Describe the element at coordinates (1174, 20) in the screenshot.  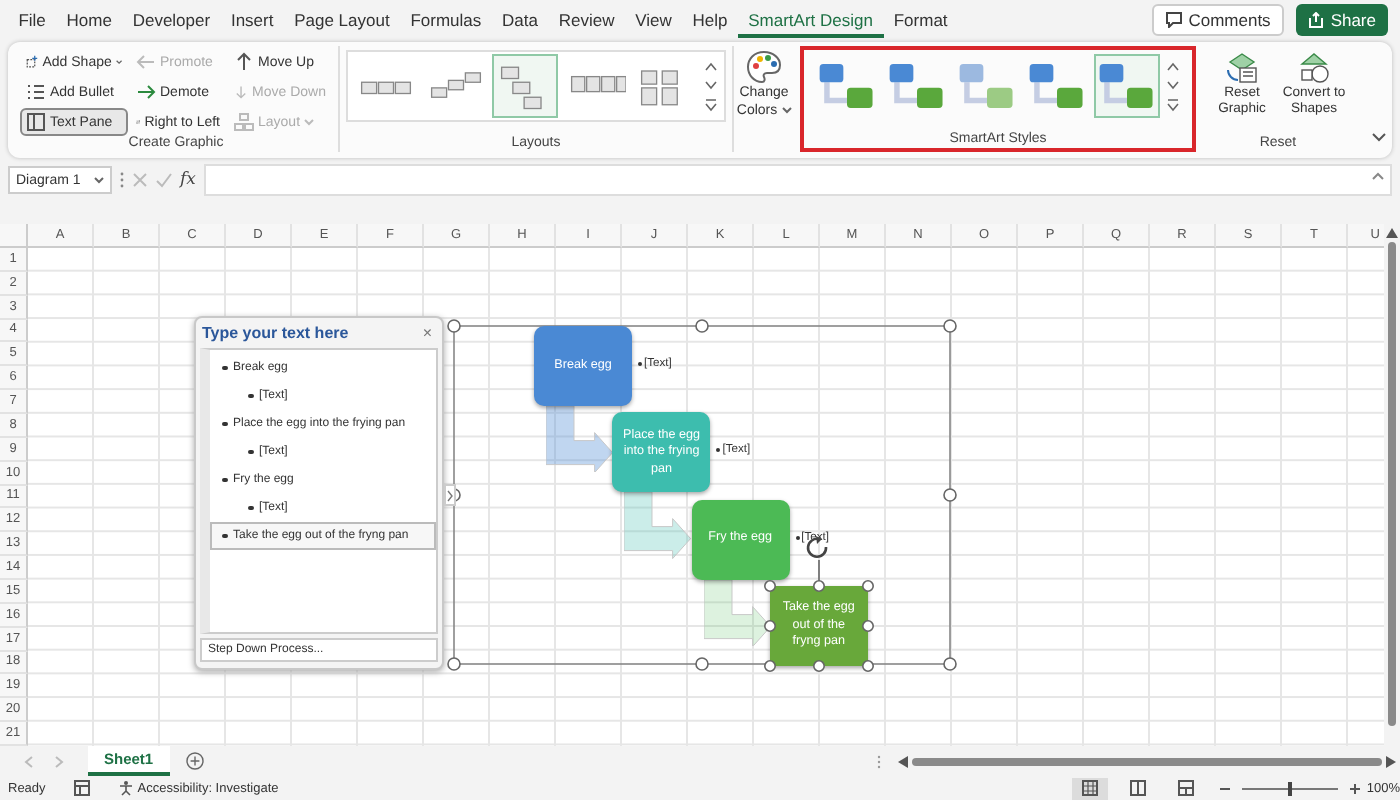
I see `comment-icon` at that location.